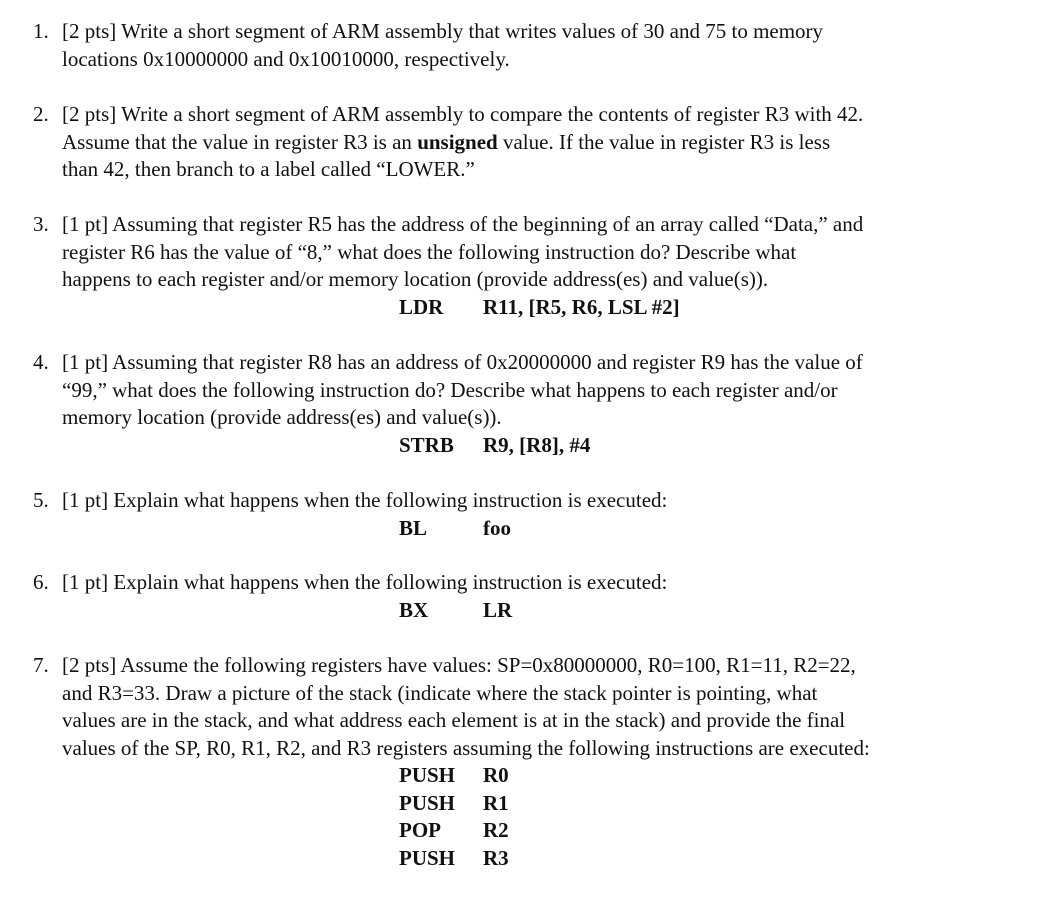 This screenshot has height=900, width=1048. Describe the element at coordinates (41, 31) in the screenshot. I see `question-number: 1.` at that location.